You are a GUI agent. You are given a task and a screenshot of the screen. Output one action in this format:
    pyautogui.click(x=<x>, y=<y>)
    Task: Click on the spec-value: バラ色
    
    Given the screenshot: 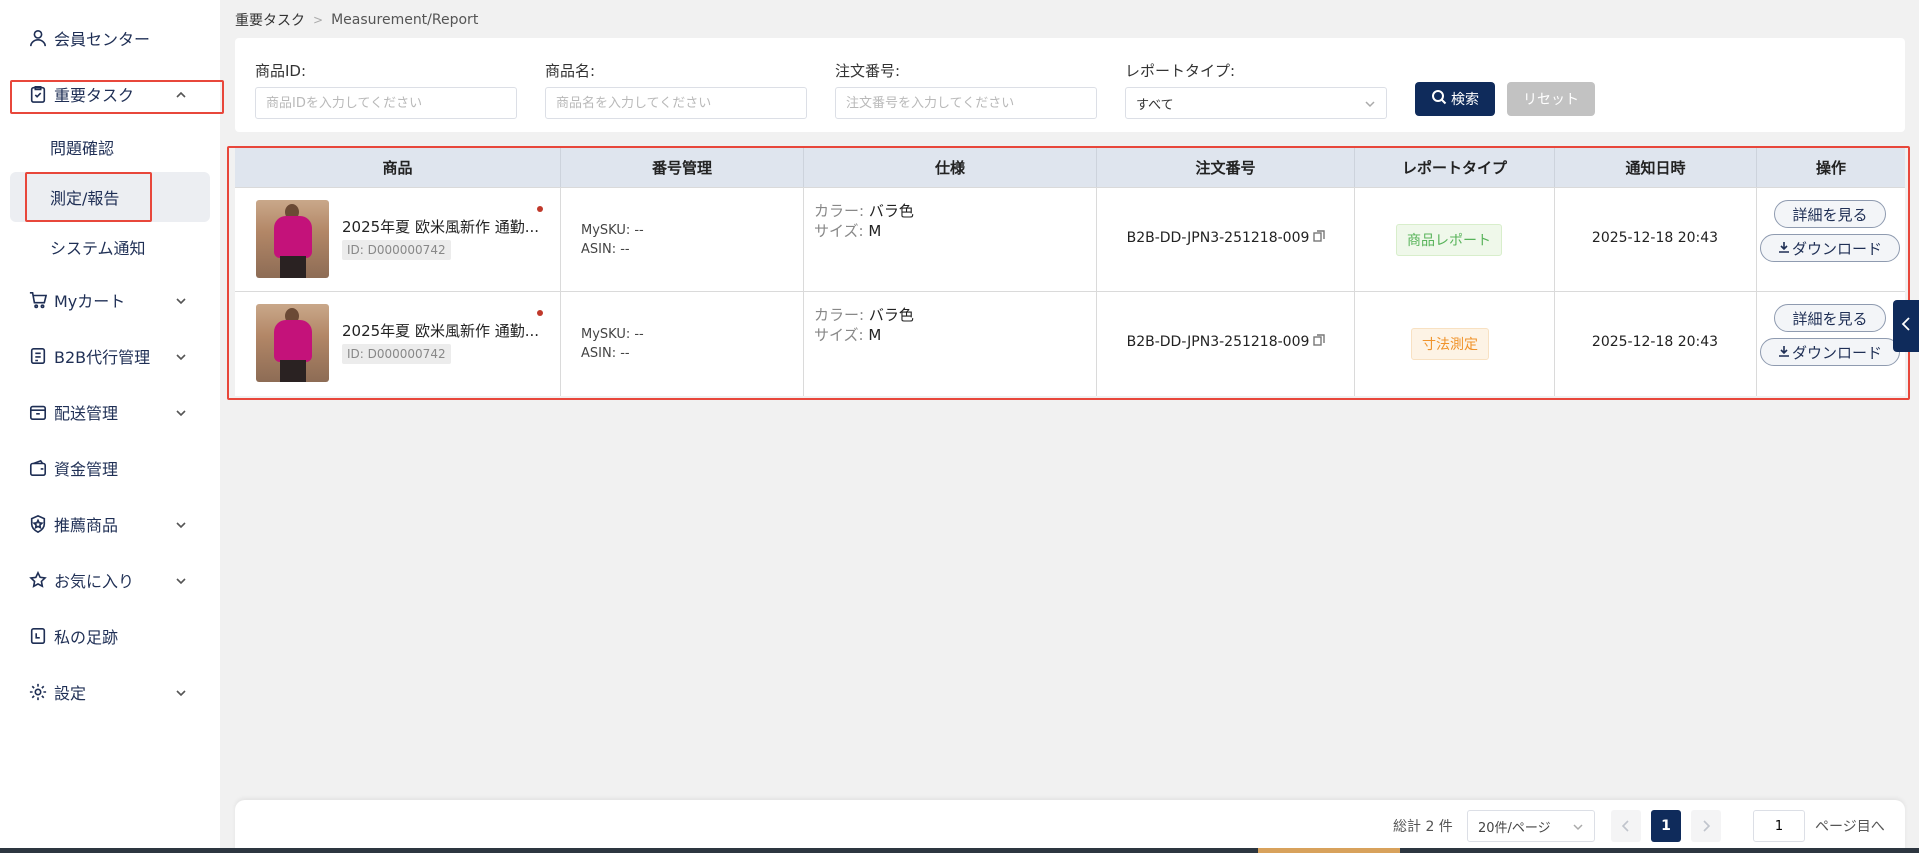 What is the action you would take?
    pyautogui.click(x=891, y=211)
    